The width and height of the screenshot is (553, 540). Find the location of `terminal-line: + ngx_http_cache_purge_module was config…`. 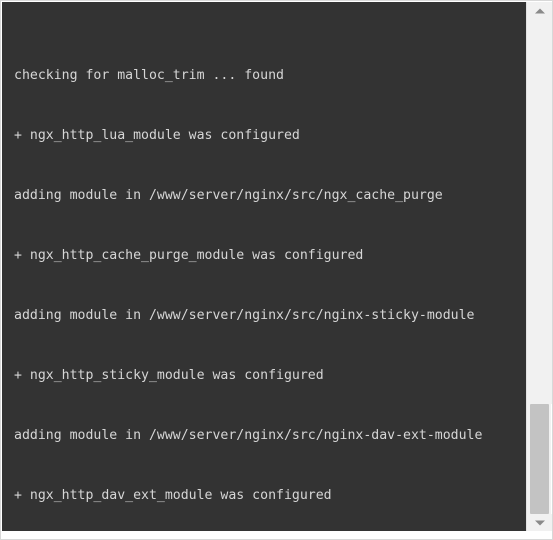

terminal-line: + ngx_http_cache_purge_module was config… is located at coordinates (189, 255).